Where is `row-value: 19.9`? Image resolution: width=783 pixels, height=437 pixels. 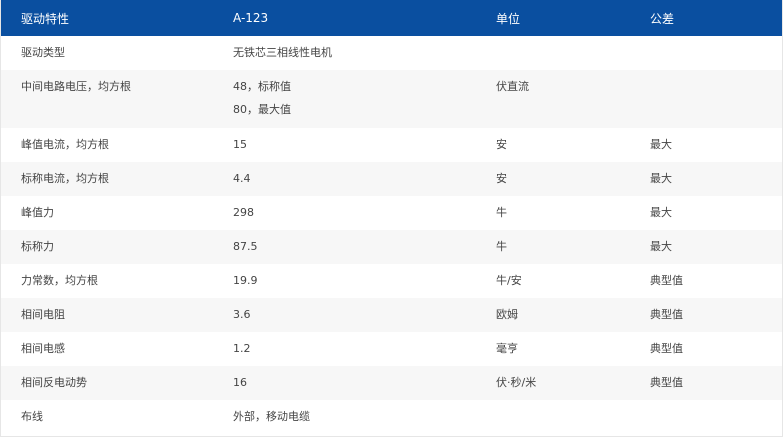
row-value: 19.9 is located at coordinates (245, 280).